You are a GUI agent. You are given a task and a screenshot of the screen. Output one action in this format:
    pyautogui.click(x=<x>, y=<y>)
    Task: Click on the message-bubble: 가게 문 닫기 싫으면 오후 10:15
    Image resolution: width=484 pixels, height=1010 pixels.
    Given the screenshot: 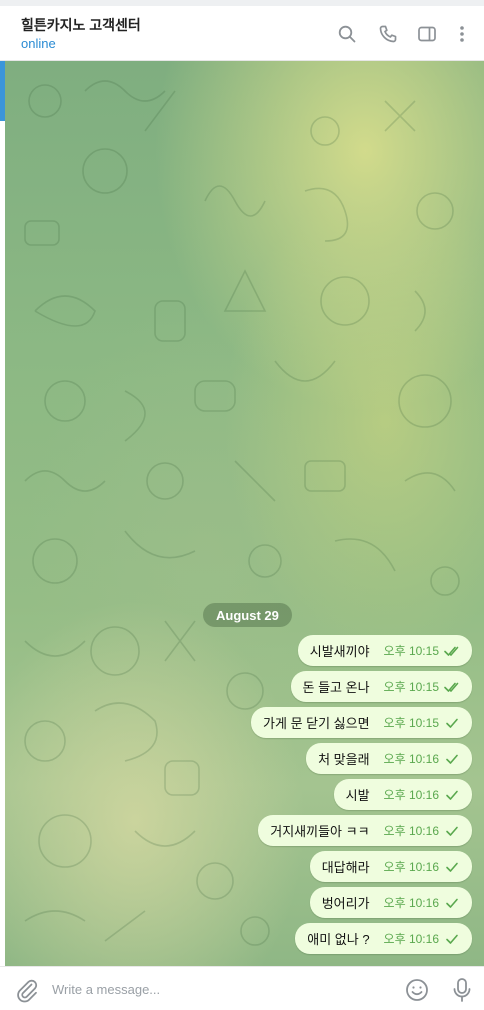 What is the action you would take?
    pyautogui.click(x=361, y=722)
    